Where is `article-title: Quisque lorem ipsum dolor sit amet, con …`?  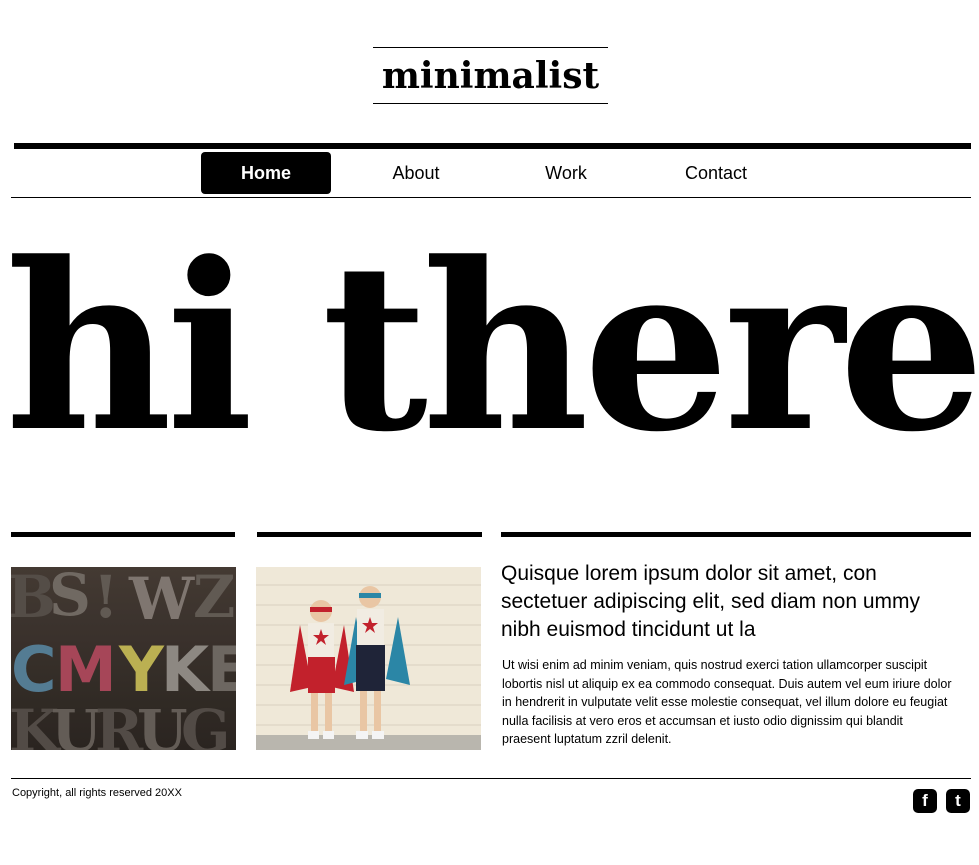
article-title: Quisque lorem ipsum dolor sit amet, con … is located at coordinates (711, 601).